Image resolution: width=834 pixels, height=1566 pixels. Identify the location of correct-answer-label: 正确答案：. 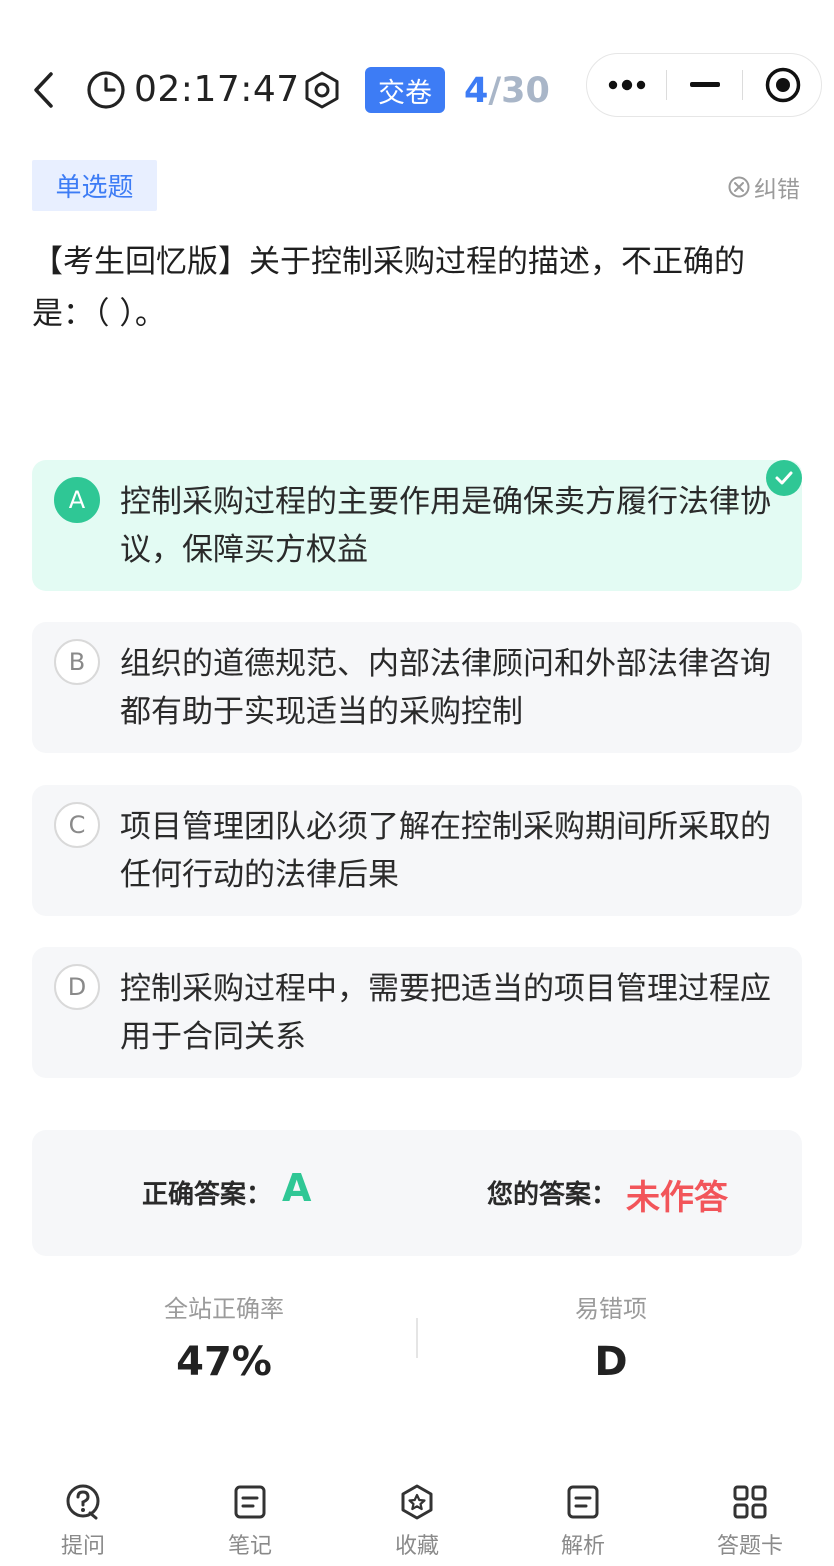
(207, 1195).